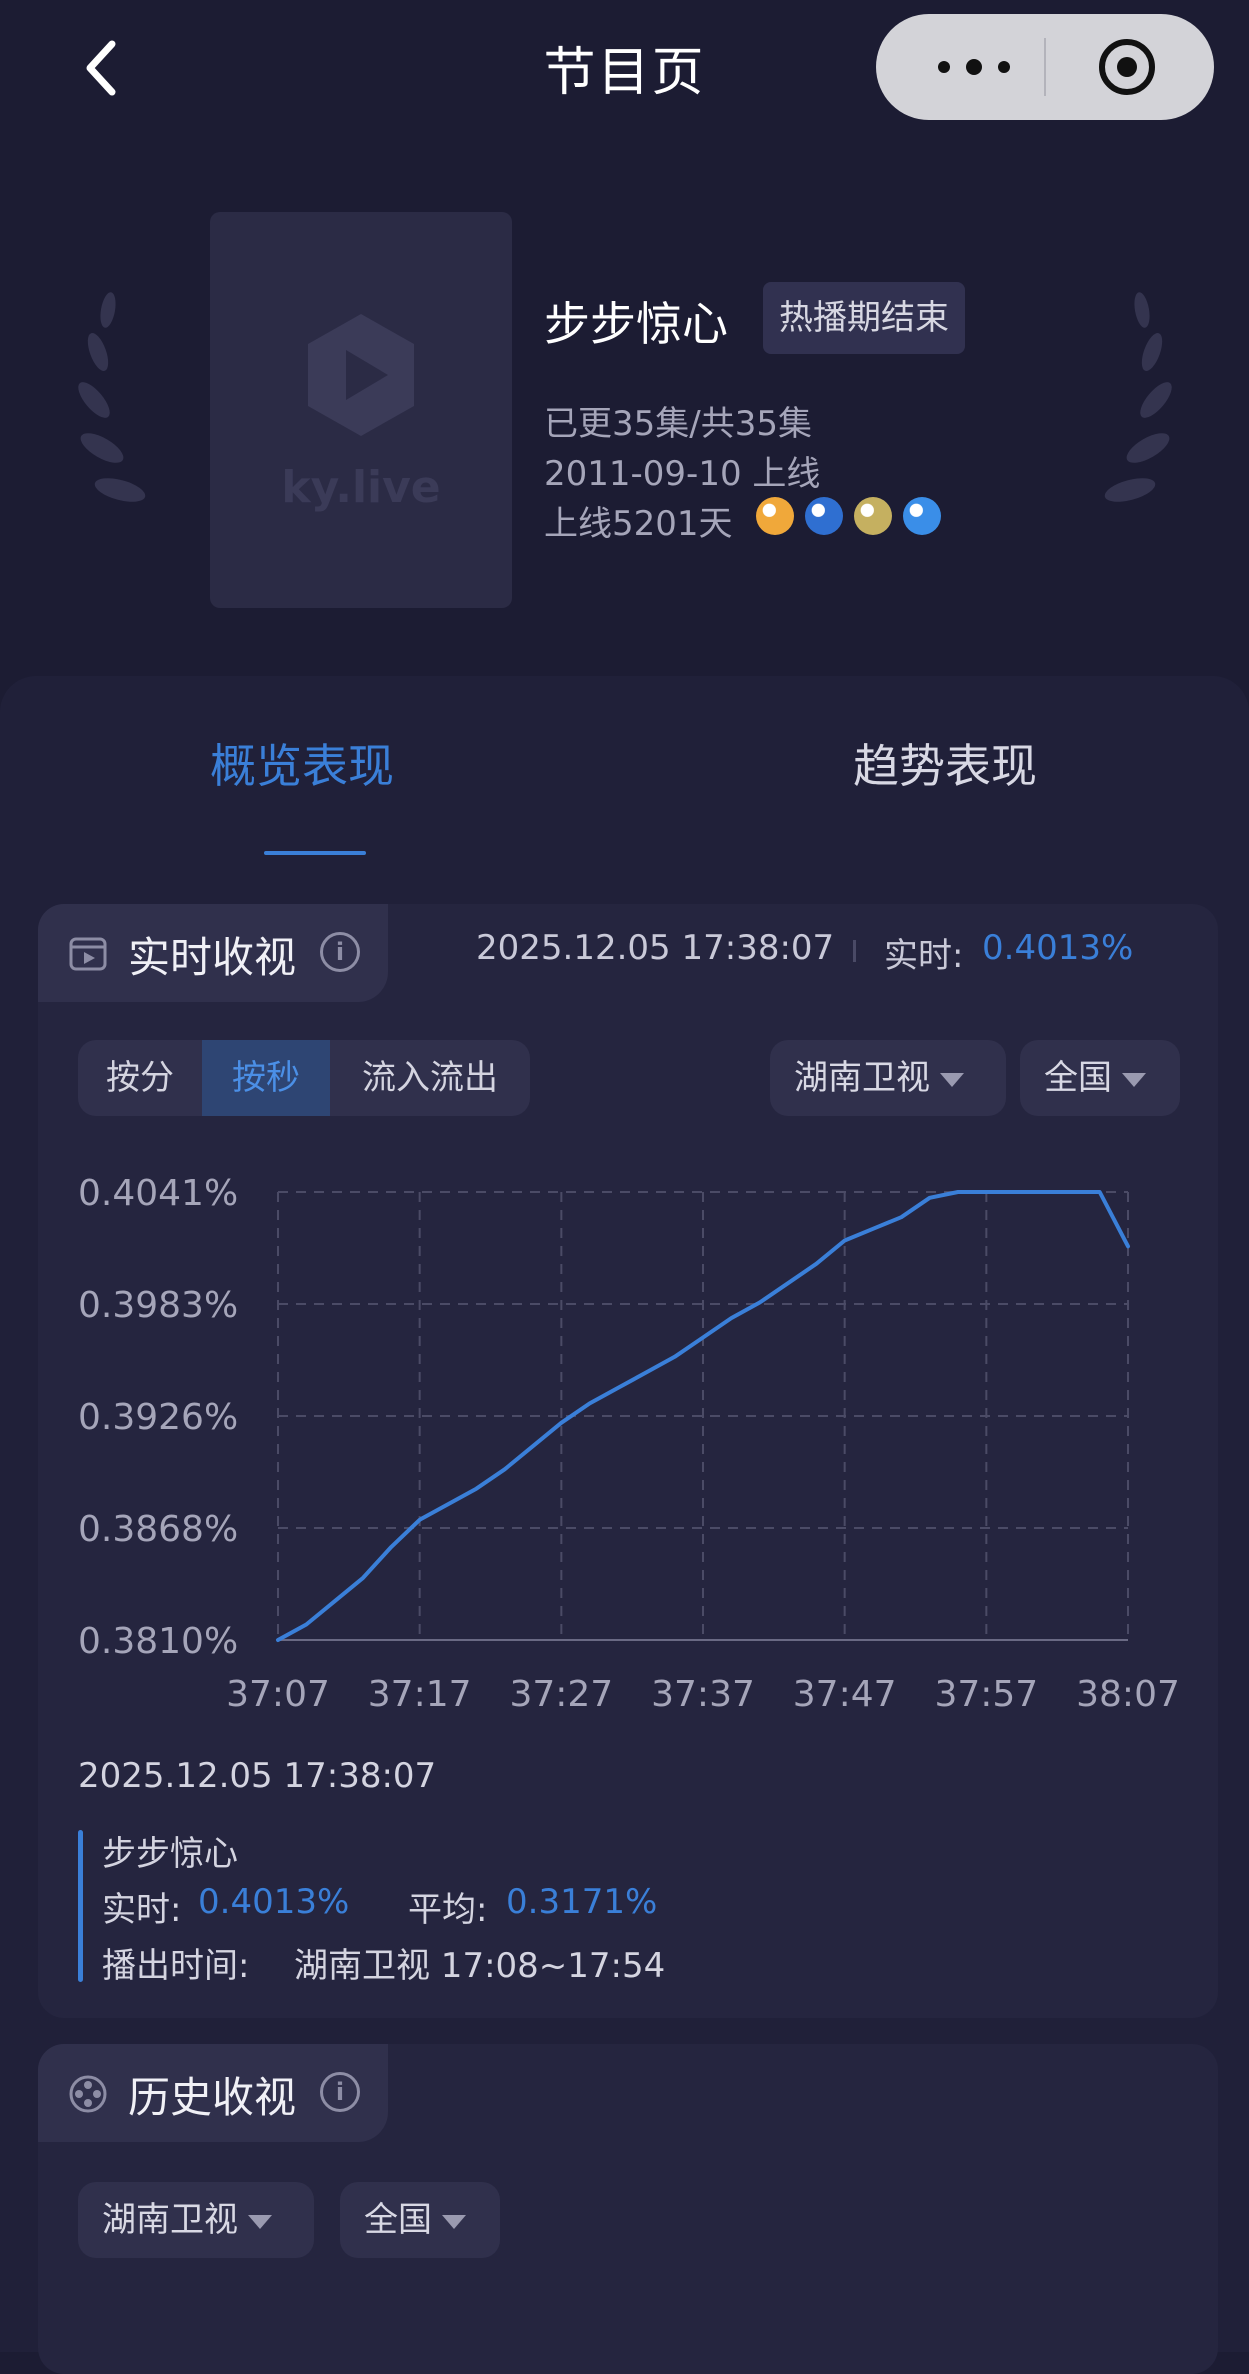 This screenshot has height=2374, width=1249. I want to click on history-region-label: 全国, so click(398, 2220).